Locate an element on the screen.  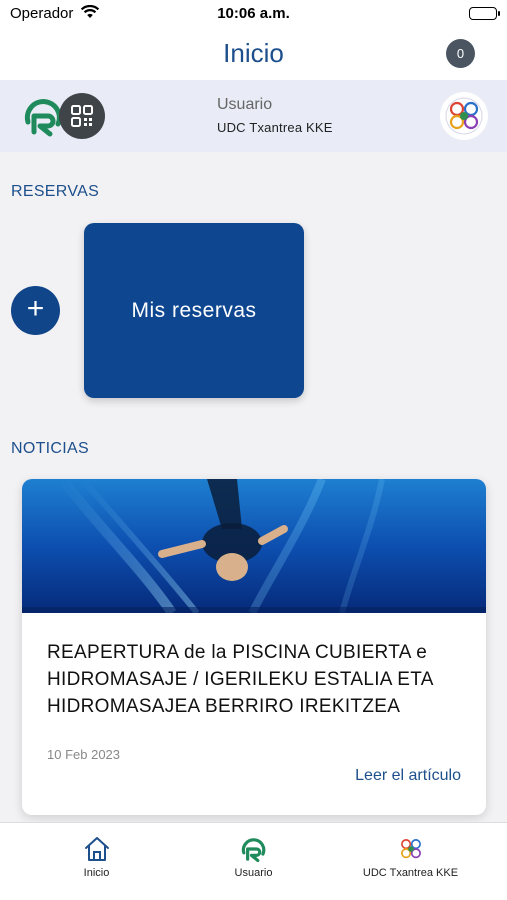
tab-club-label: UDC Txantrea KKE is located at coordinates (410, 873).